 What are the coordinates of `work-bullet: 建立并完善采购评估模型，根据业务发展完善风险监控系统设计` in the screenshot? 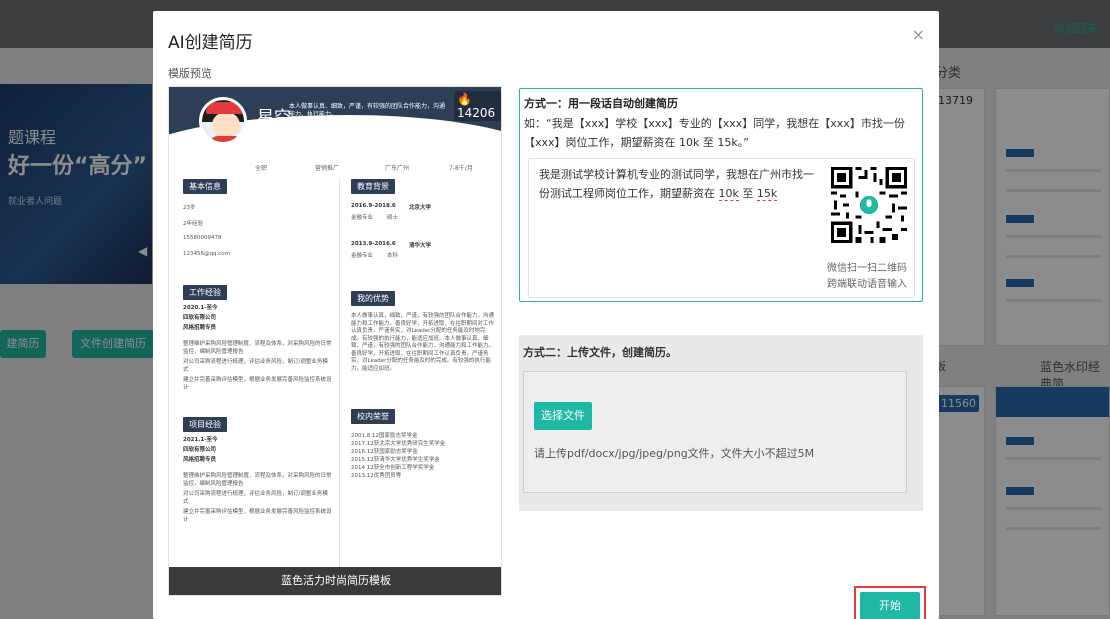 It's located at (257, 384).